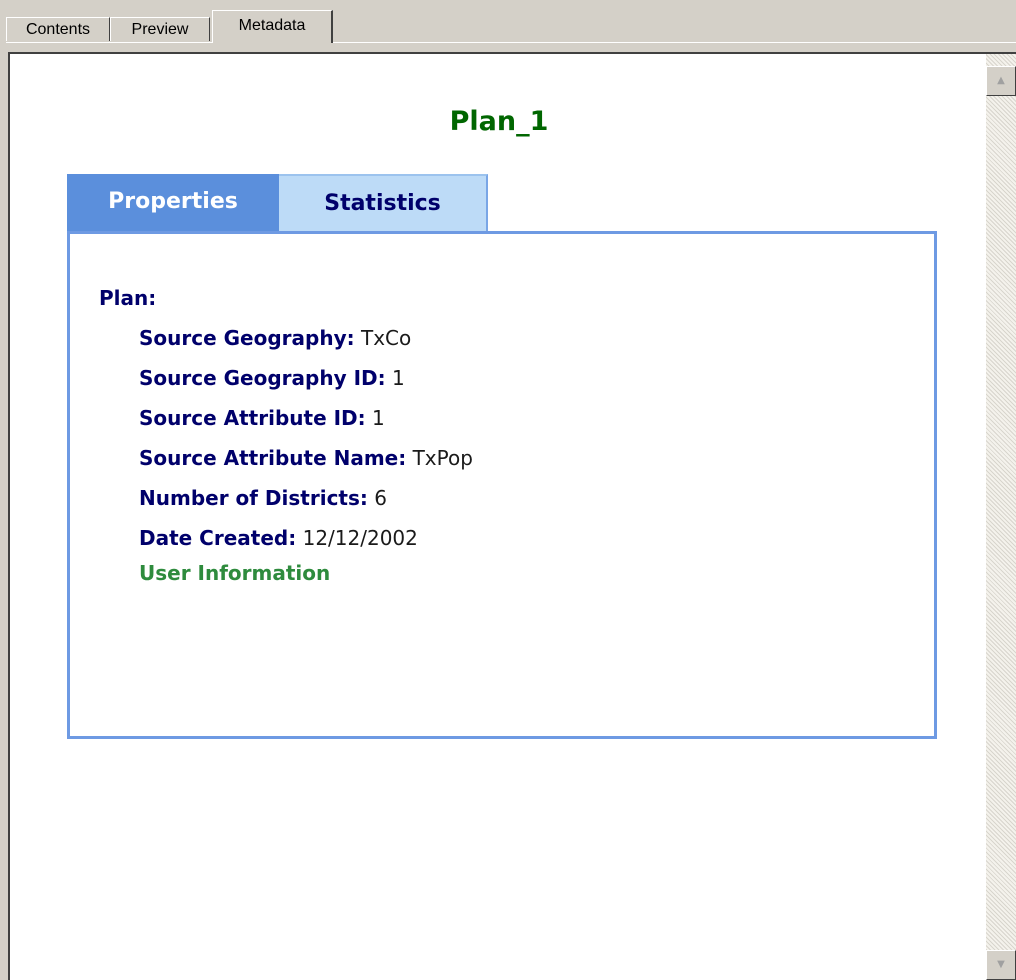 The width and height of the screenshot is (1016, 980). I want to click on user-information-link: User Information, so click(234, 573).